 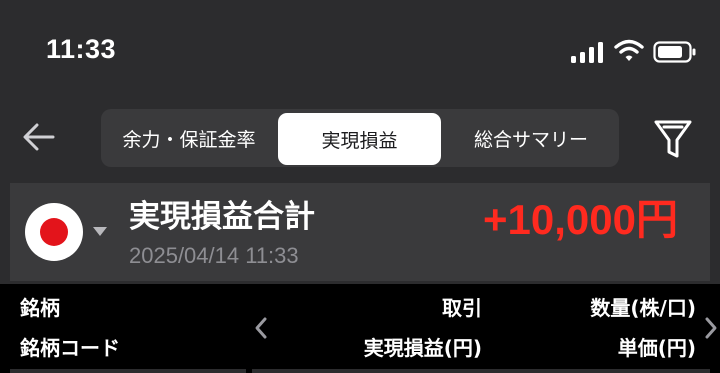 I want to click on header-unit-price: 単価(円), so click(x=656, y=348).